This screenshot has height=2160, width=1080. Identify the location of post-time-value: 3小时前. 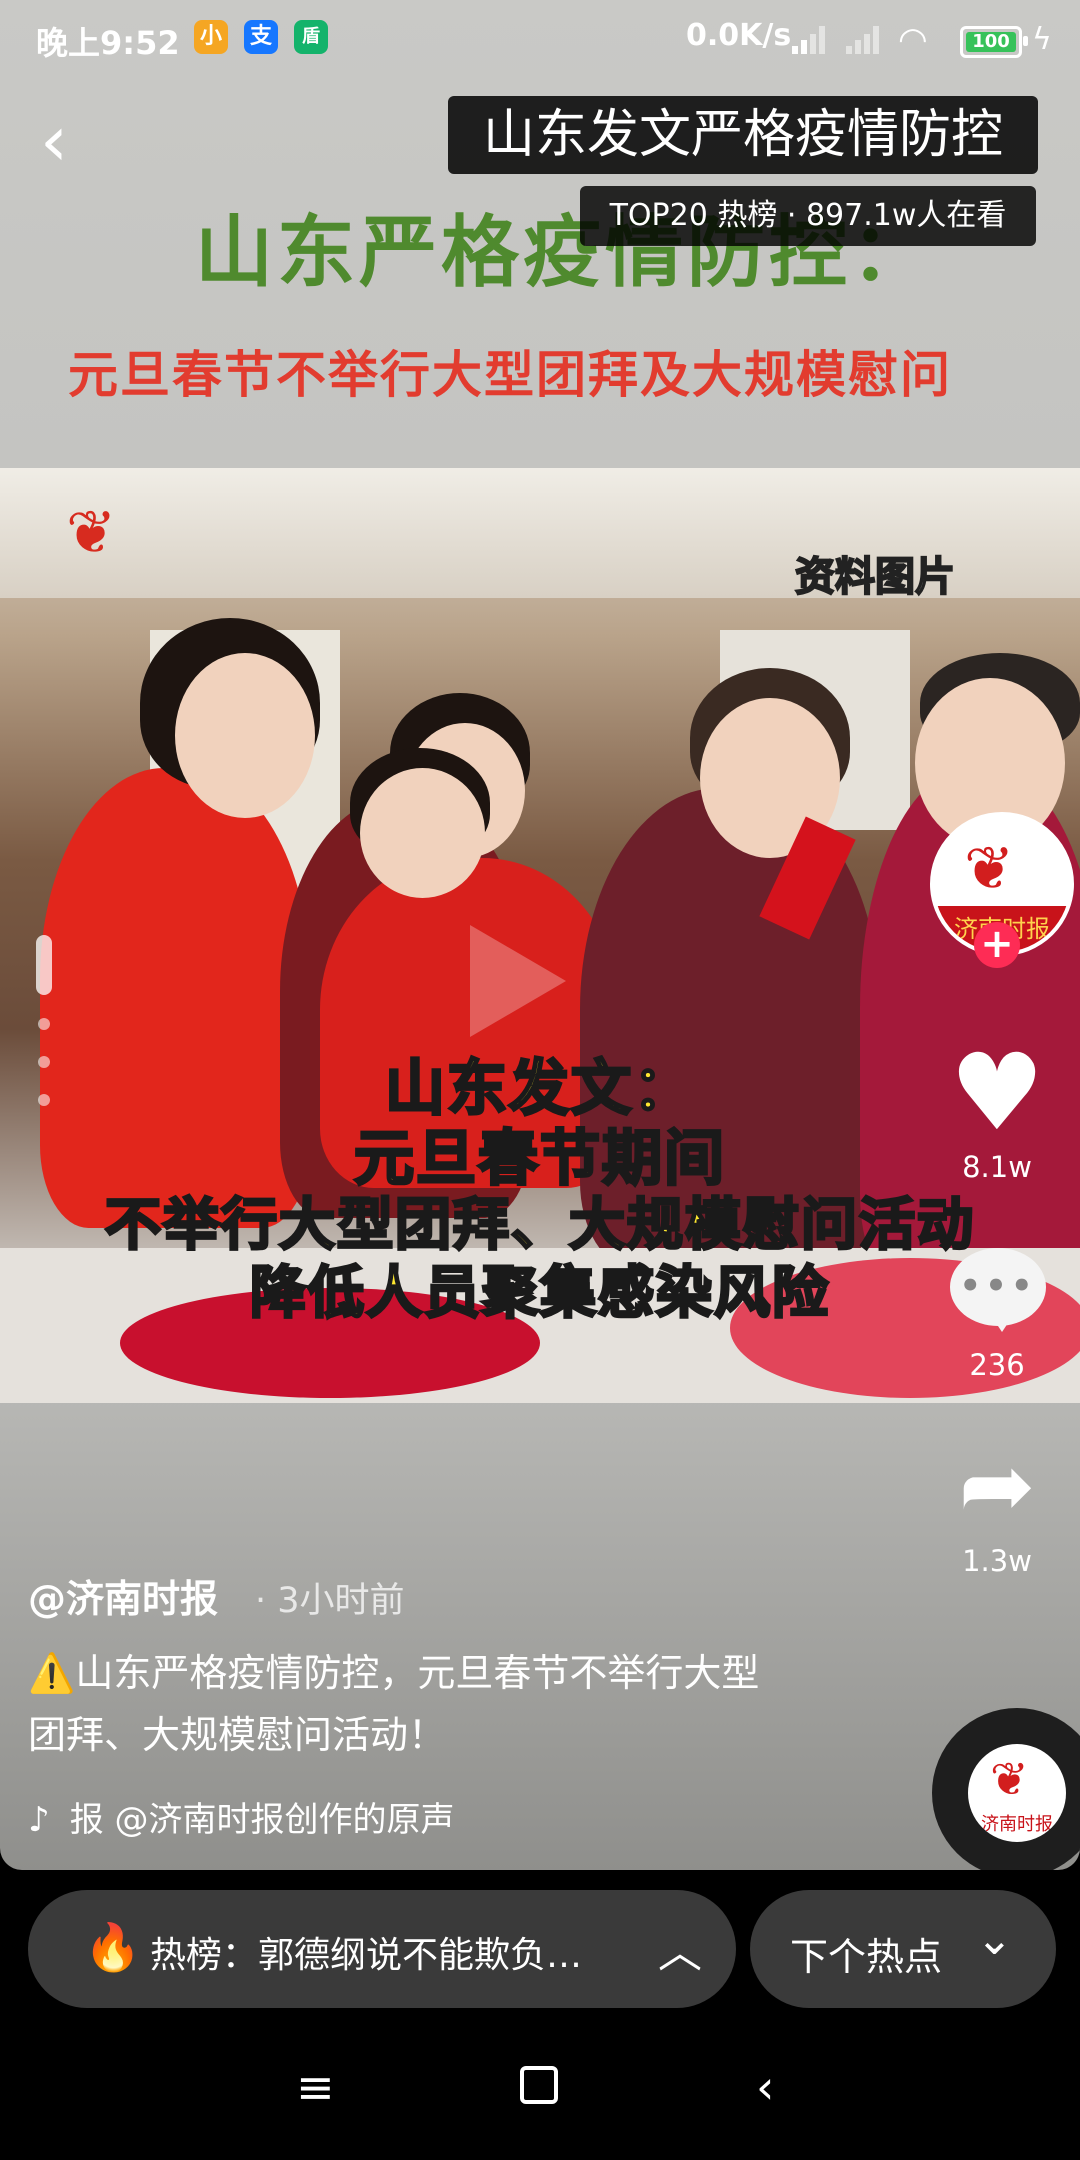
(341, 1601).